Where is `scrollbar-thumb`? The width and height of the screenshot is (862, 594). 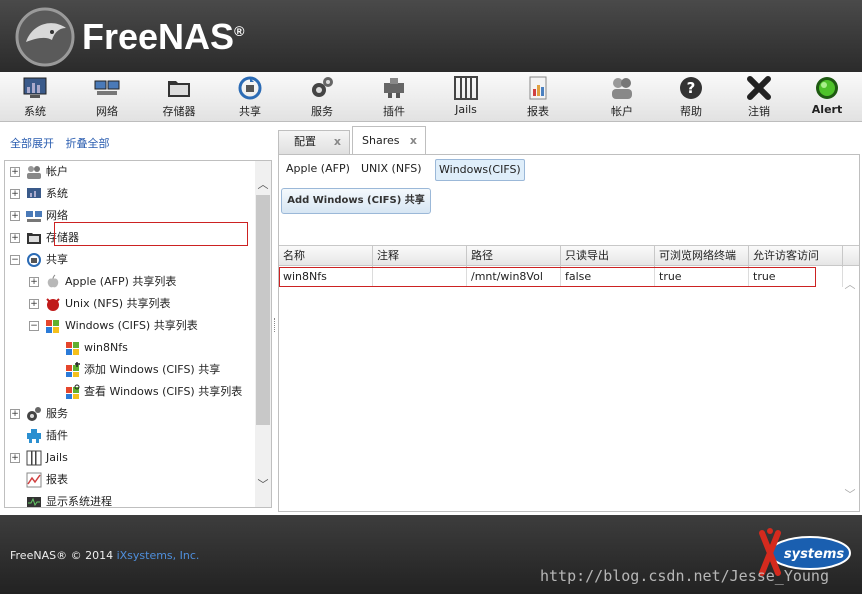 scrollbar-thumb is located at coordinates (263, 310).